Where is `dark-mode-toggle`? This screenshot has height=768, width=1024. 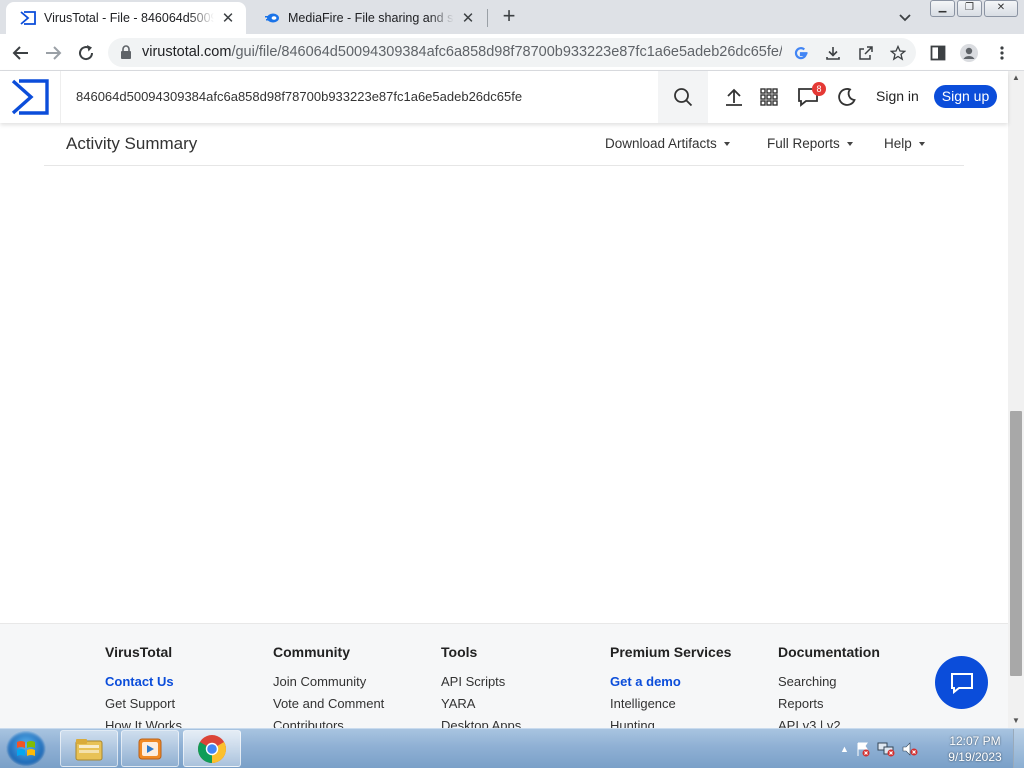
dark-mode-toggle is located at coordinates (847, 97).